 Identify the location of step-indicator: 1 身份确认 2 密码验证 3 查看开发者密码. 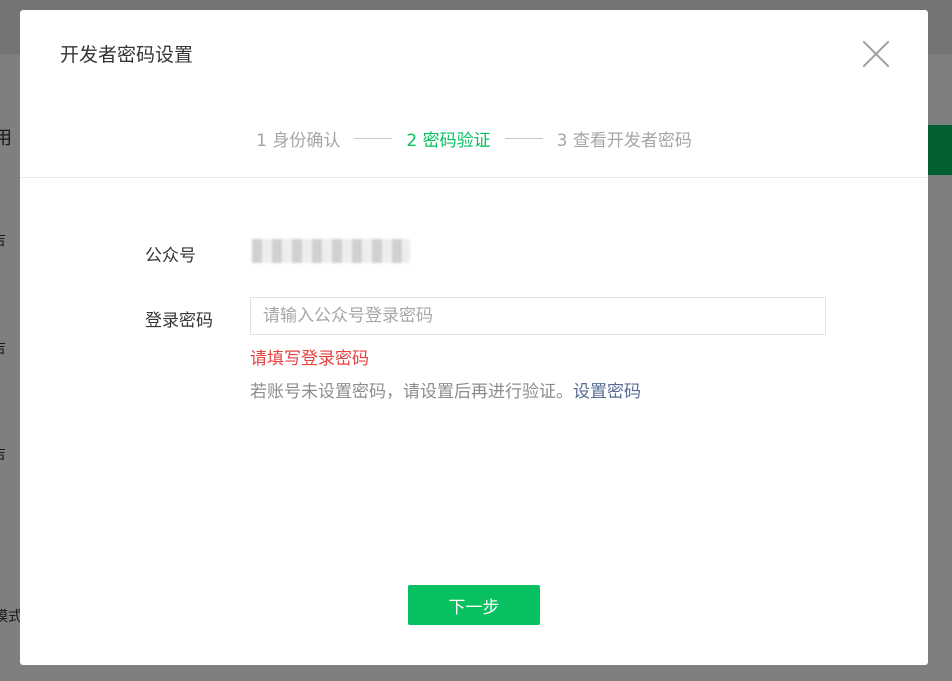
(474, 138).